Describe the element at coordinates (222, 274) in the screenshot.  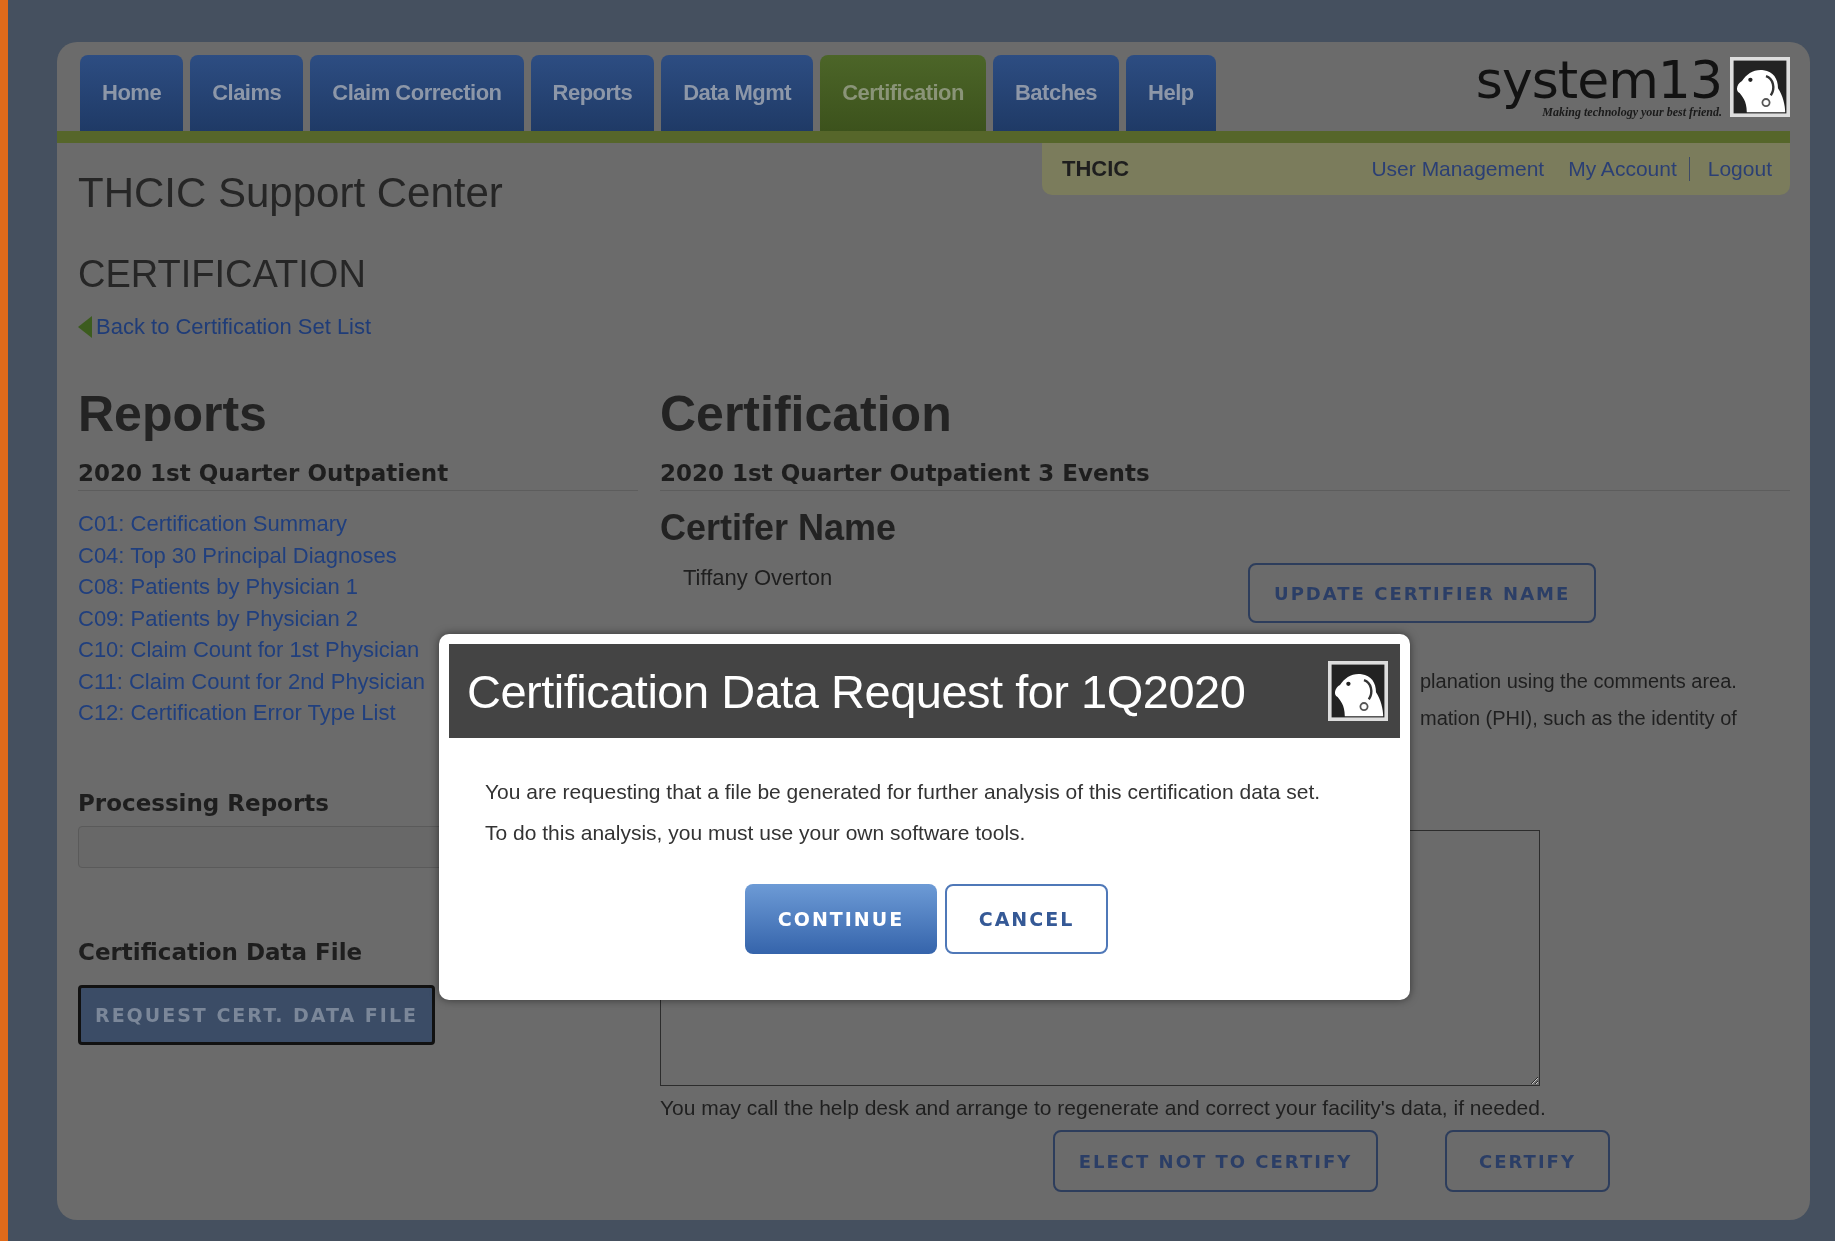
I see `section-title: CERTIFICATION` at that location.